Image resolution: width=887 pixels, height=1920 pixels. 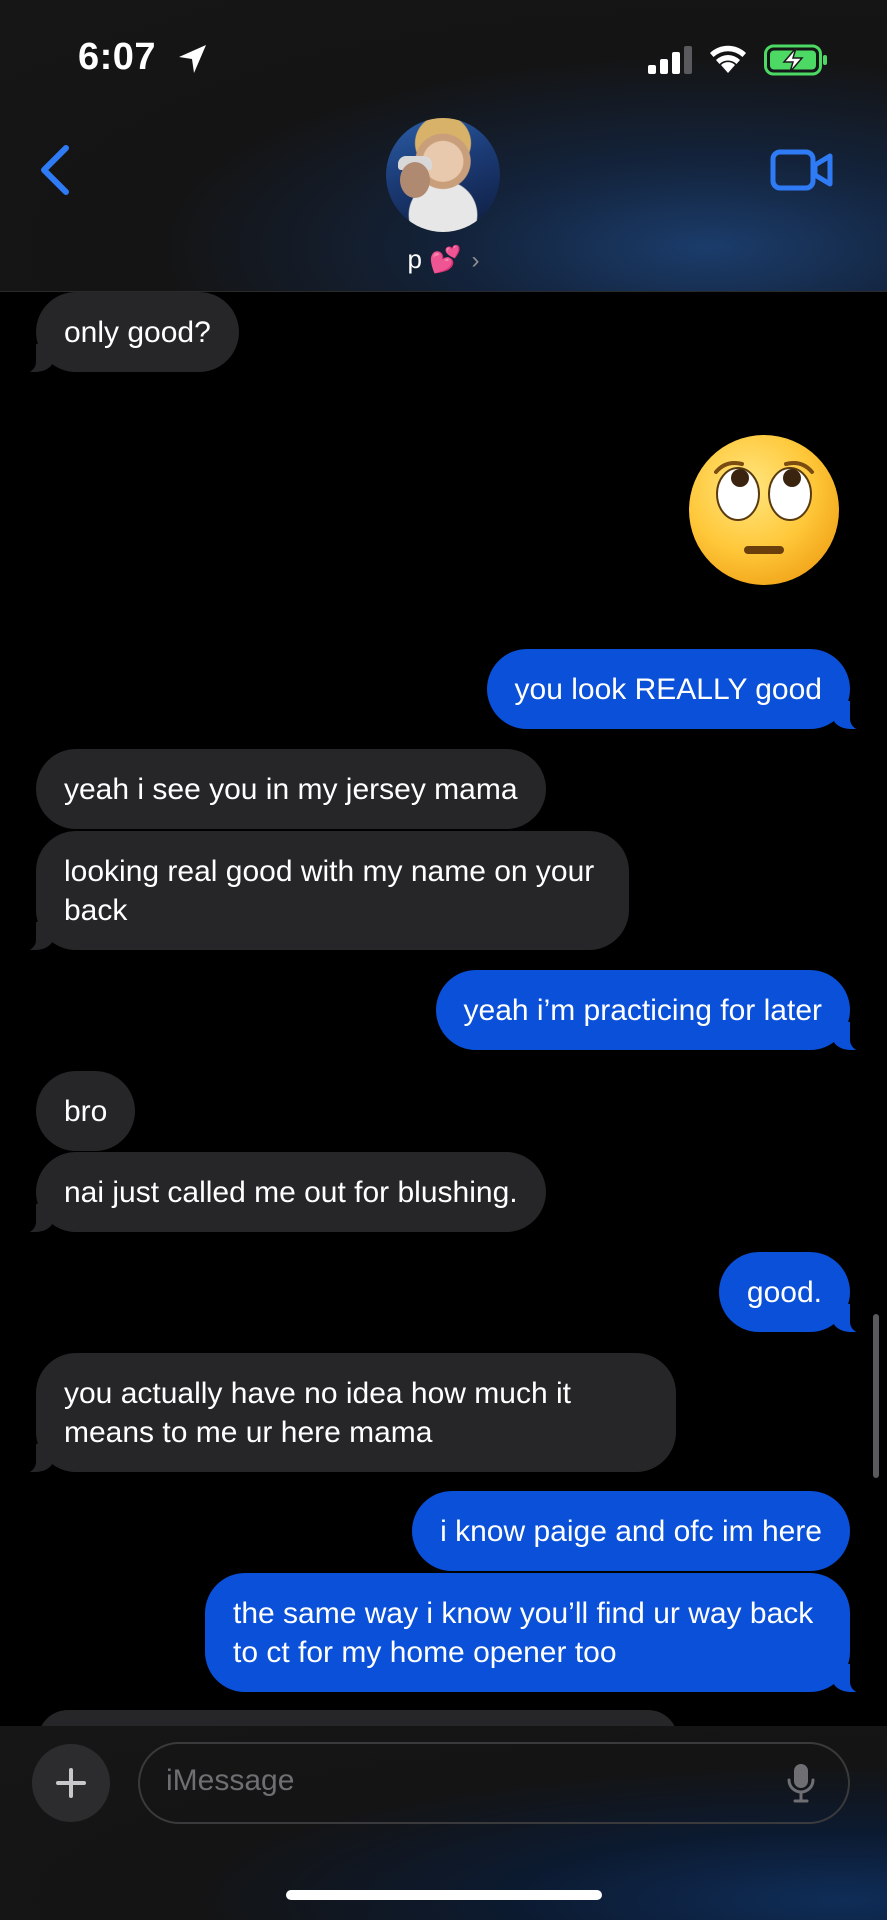 I want to click on plus-icon, so click(x=71, y=1783).